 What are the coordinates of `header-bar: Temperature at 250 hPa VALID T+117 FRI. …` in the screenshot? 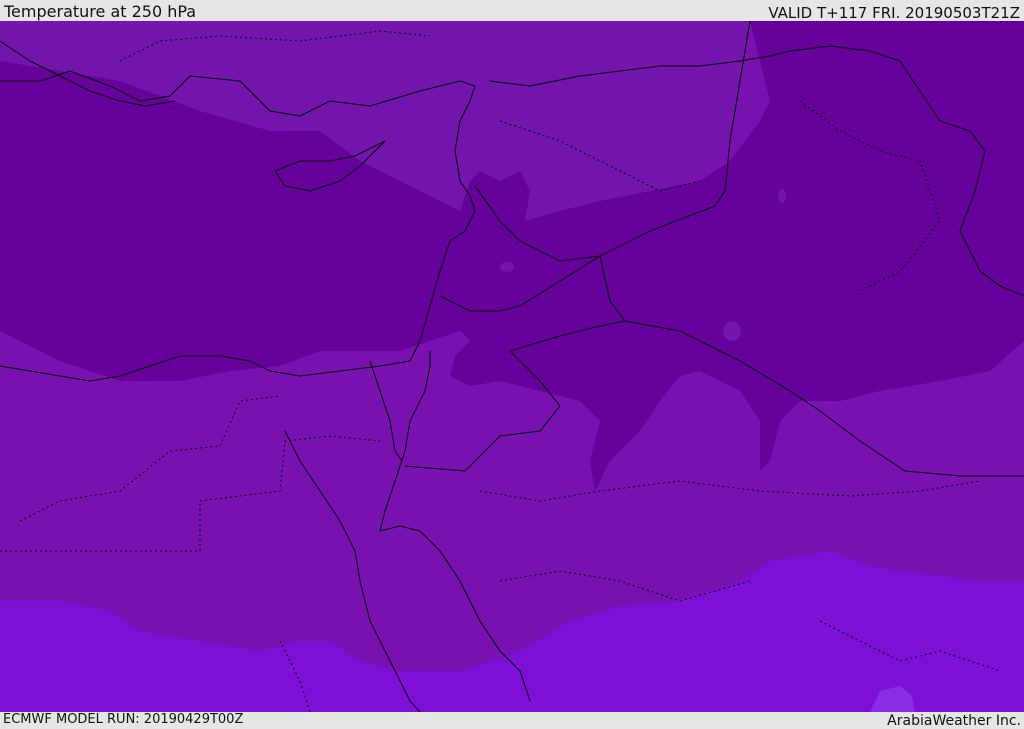 It's located at (512, 11).